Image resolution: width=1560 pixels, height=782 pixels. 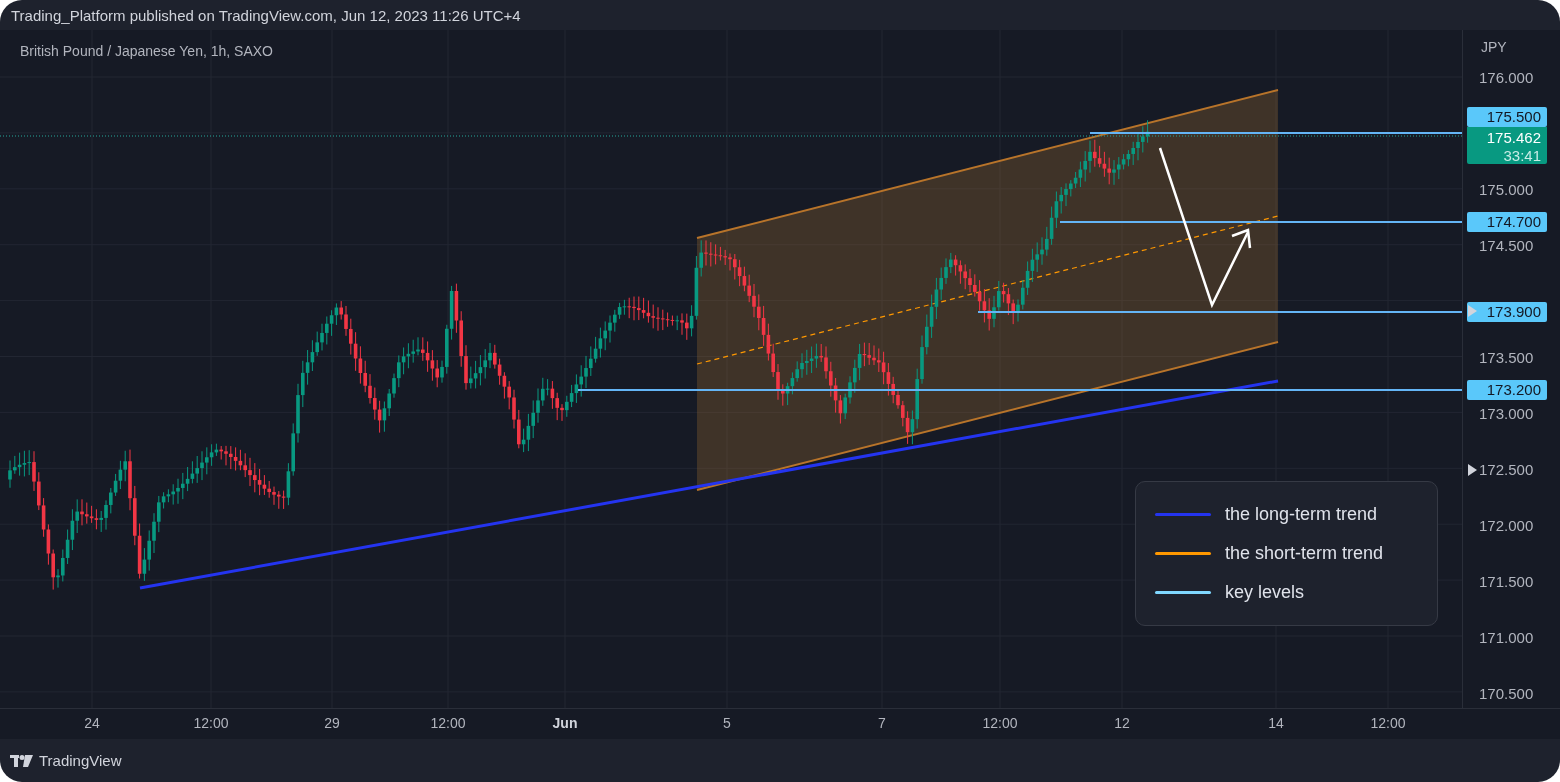 What do you see at coordinates (1522, 156) in the screenshot?
I see `bar-countdown: 33:41` at bounding box center [1522, 156].